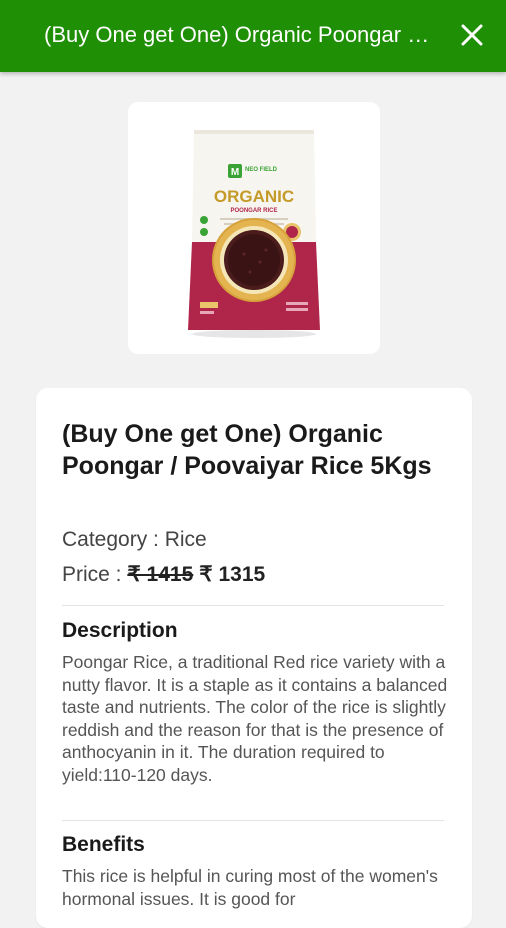 This screenshot has height=928, width=506. What do you see at coordinates (103, 844) in the screenshot?
I see `benefits-heading: Benefits` at bounding box center [103, 844].